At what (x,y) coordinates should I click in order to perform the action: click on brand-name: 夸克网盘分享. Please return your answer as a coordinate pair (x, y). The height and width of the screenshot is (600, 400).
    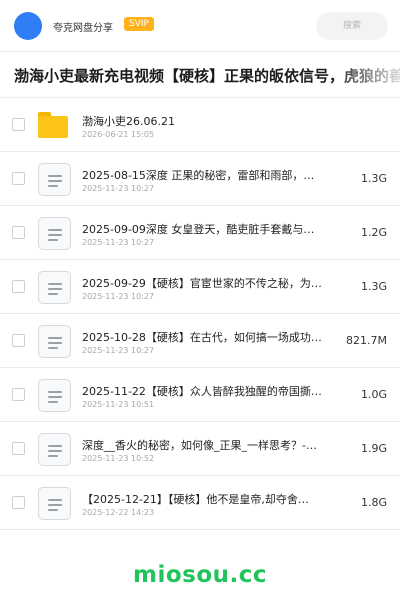
    Looking at the image, I should click on (83, 28).